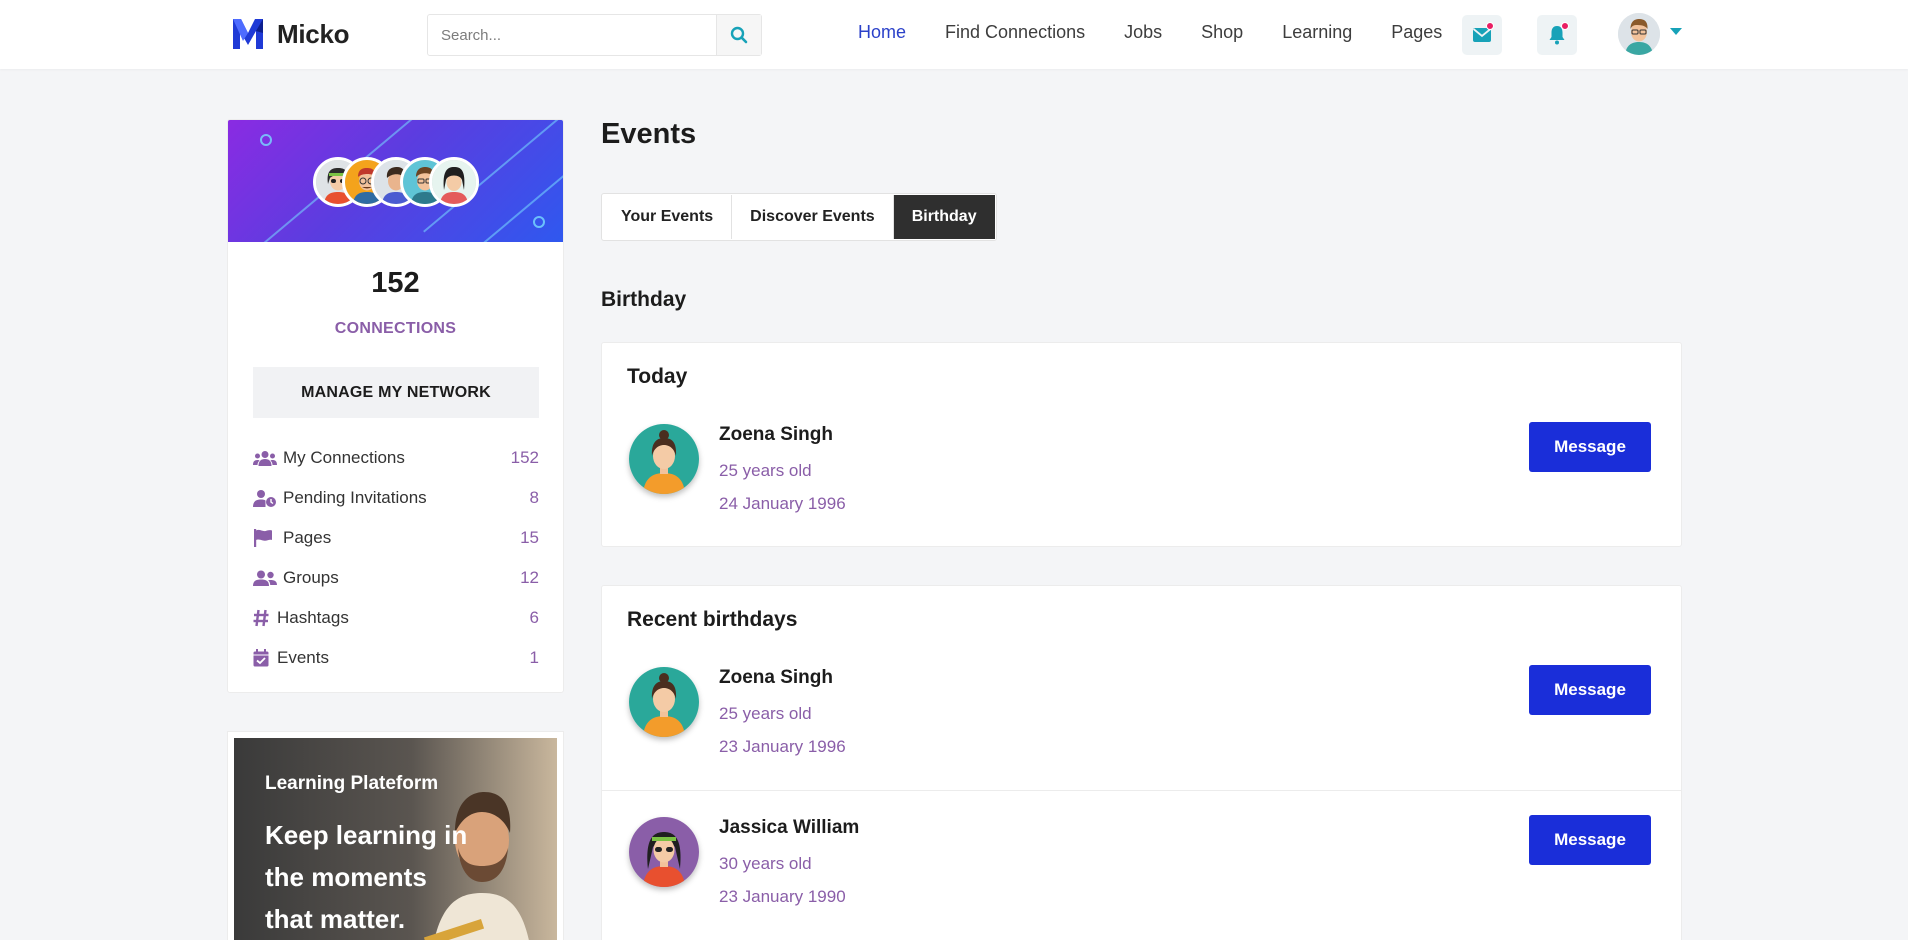 This screenshot has width=1908, height=940. Describe the element at coordinates (657, 376) in the screenshot. I see `card-title: Today` at that location.